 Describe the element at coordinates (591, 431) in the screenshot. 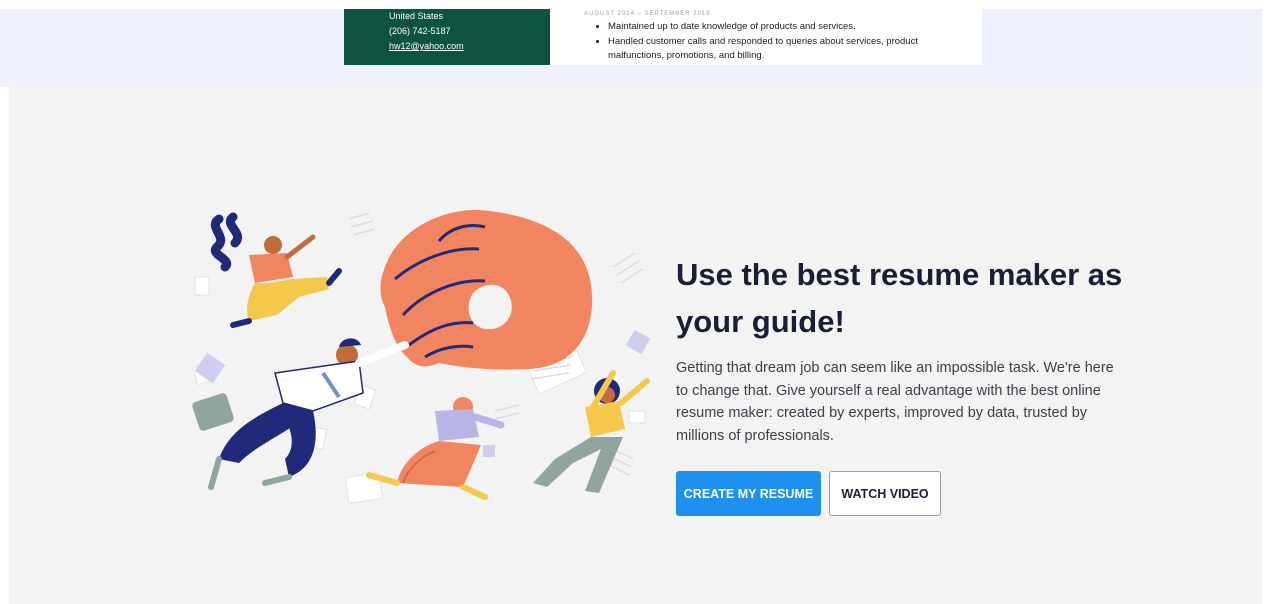

I see `woman-cheering-figure` at that location.